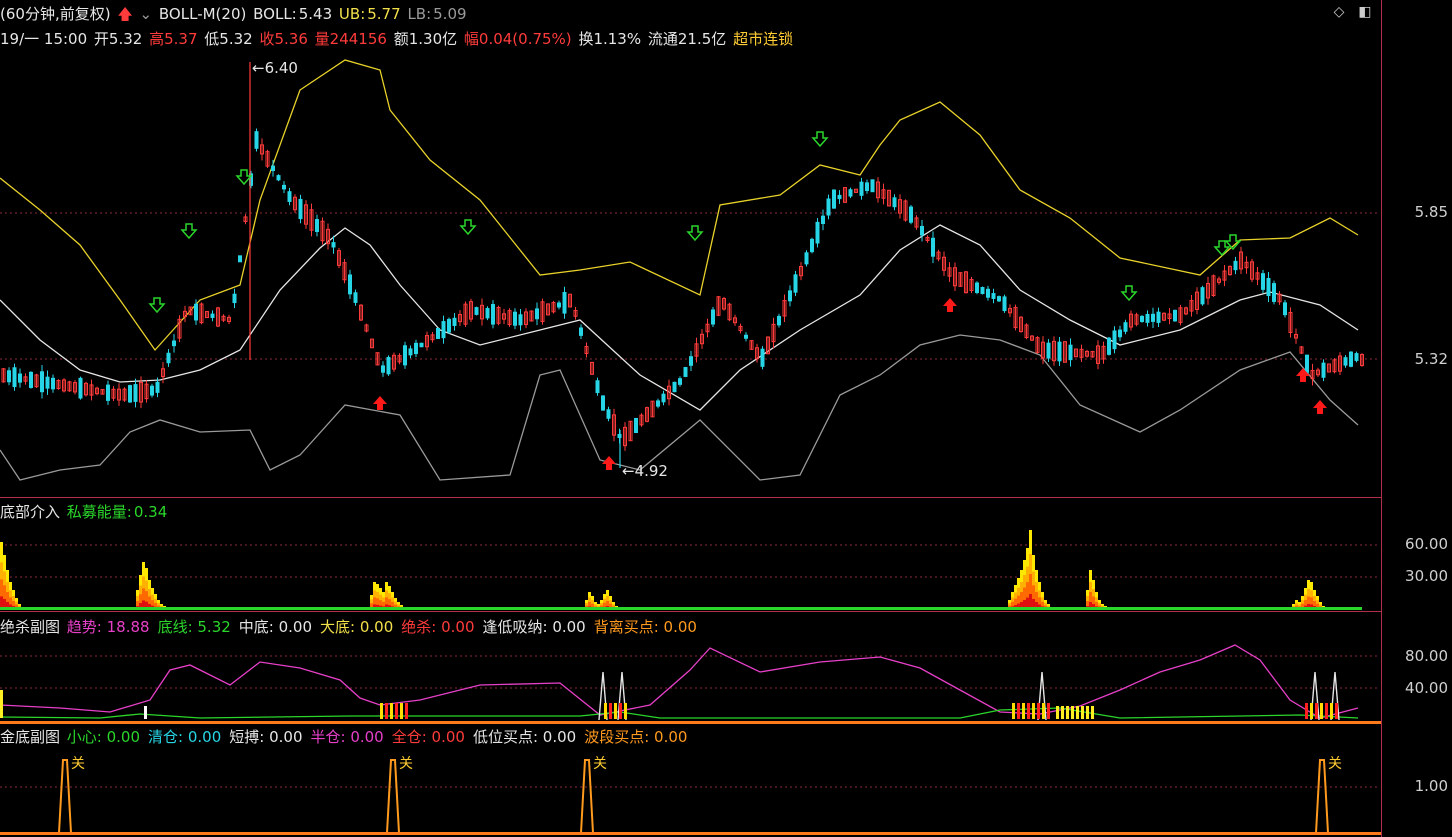 This screenshot has height=837, width=1452. Describe the element at coordinates (438, 627) in the screenshot. I see `panel2-item-4: 绝杀: 0.00` at that location.